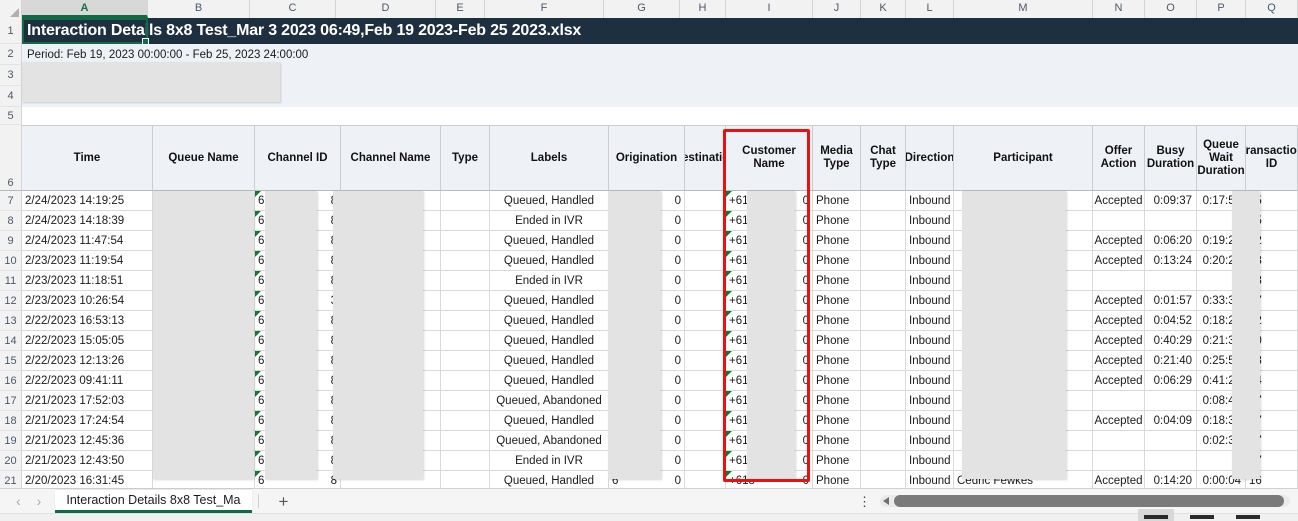  Describe the element at coordinates (930, 158) in the screenshot. I see `th-direction: Direction` at that location.